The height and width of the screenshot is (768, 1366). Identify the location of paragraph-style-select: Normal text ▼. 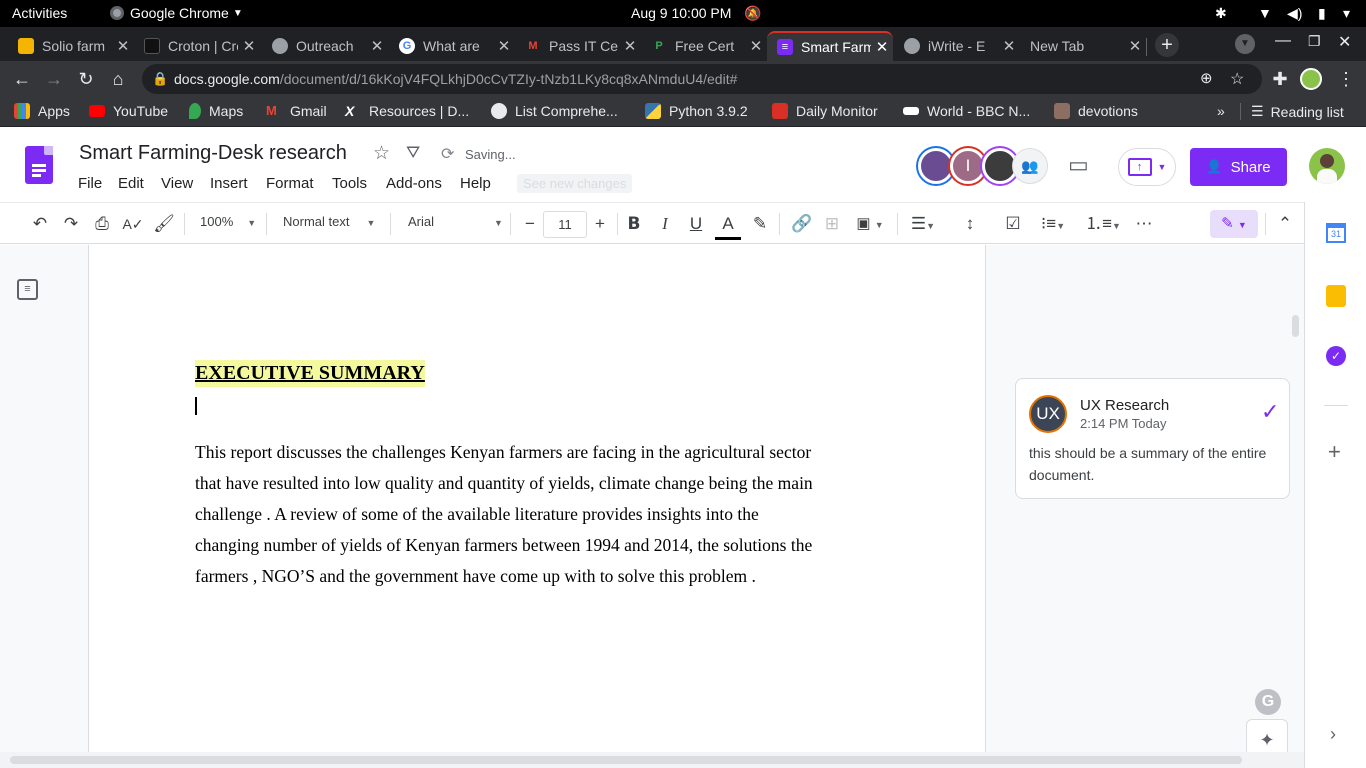
(329, 221).